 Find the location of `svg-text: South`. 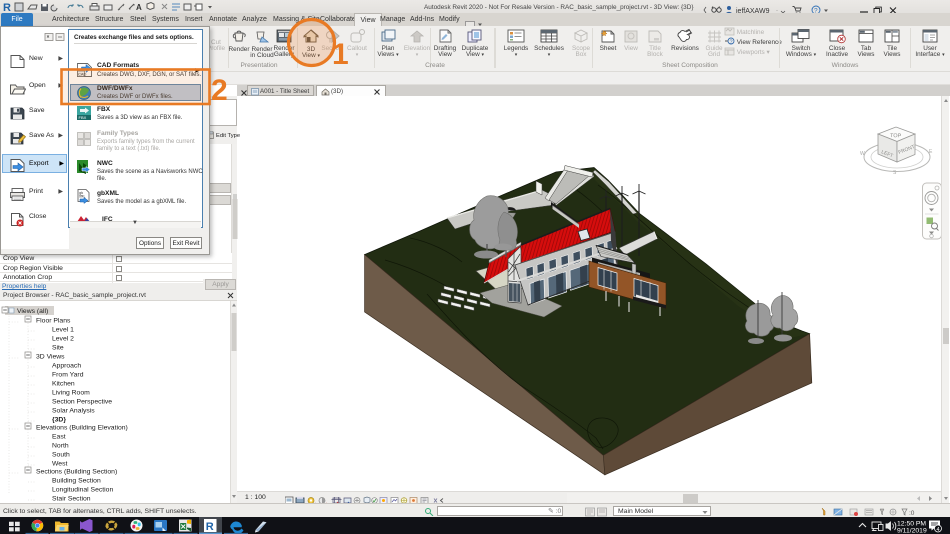

svg-text: South is located at coordinates (61, 455).